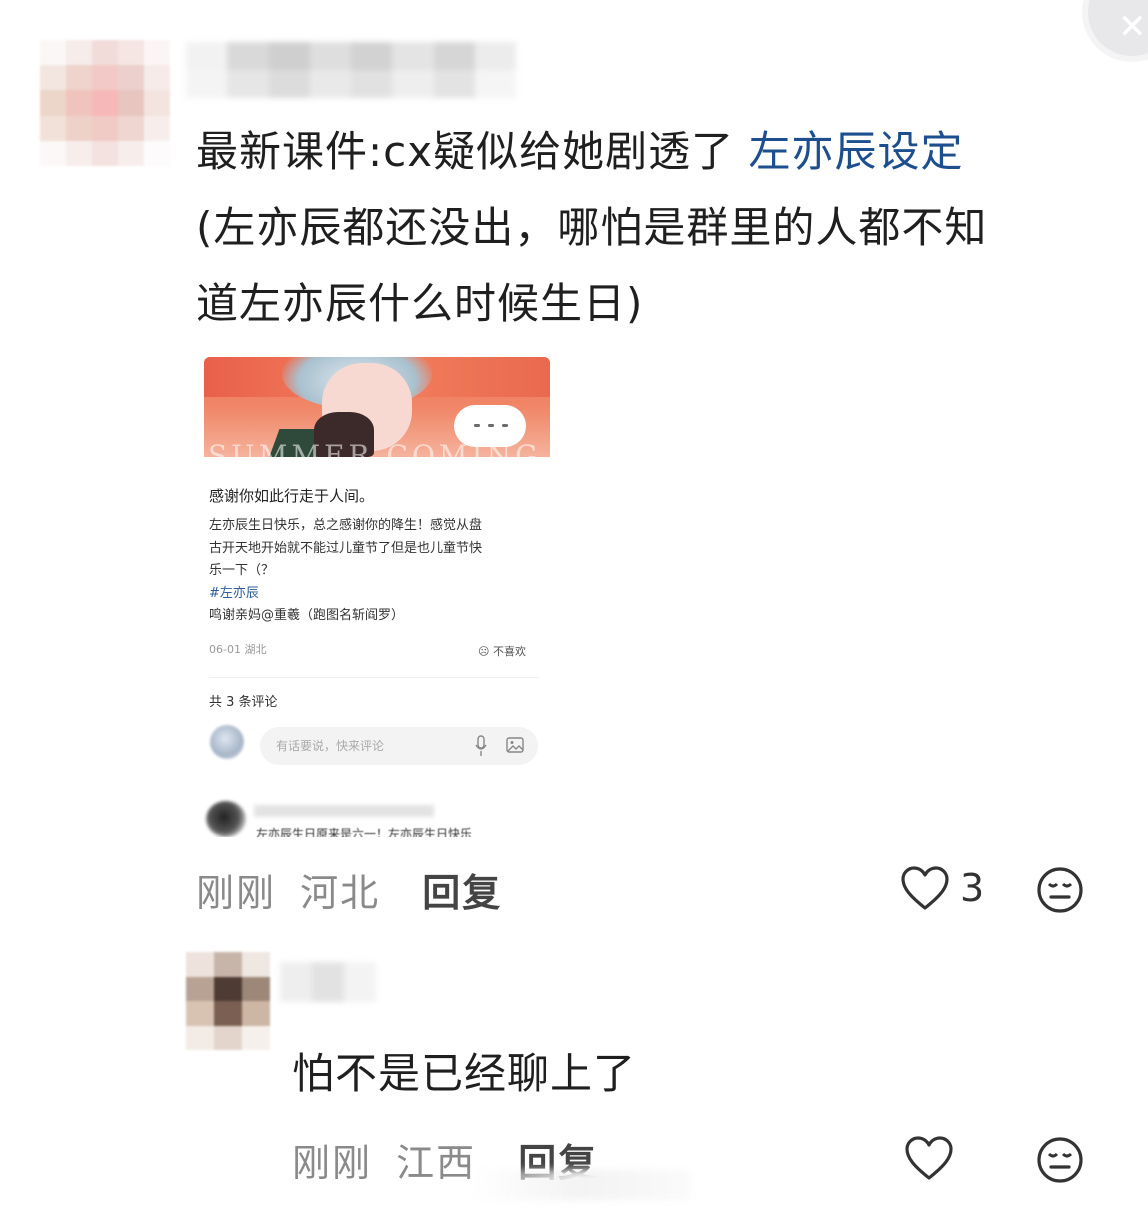  What do you see at coordinates (346, 548) in the screenshot?
I see `post-body-line: 古开天地开始就不能过儿童节了但是也儿童节快` at bounding box center [346, 548].